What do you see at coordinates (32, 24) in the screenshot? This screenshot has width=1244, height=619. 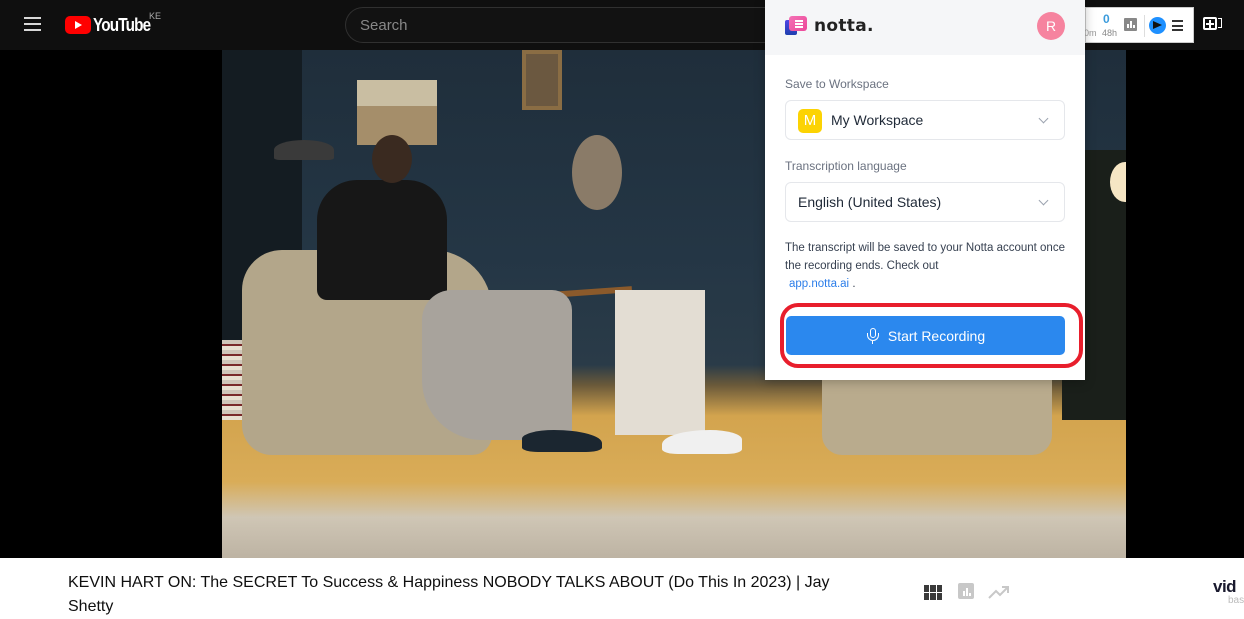 I see `menu-icon` at bounding box center [32, 24].